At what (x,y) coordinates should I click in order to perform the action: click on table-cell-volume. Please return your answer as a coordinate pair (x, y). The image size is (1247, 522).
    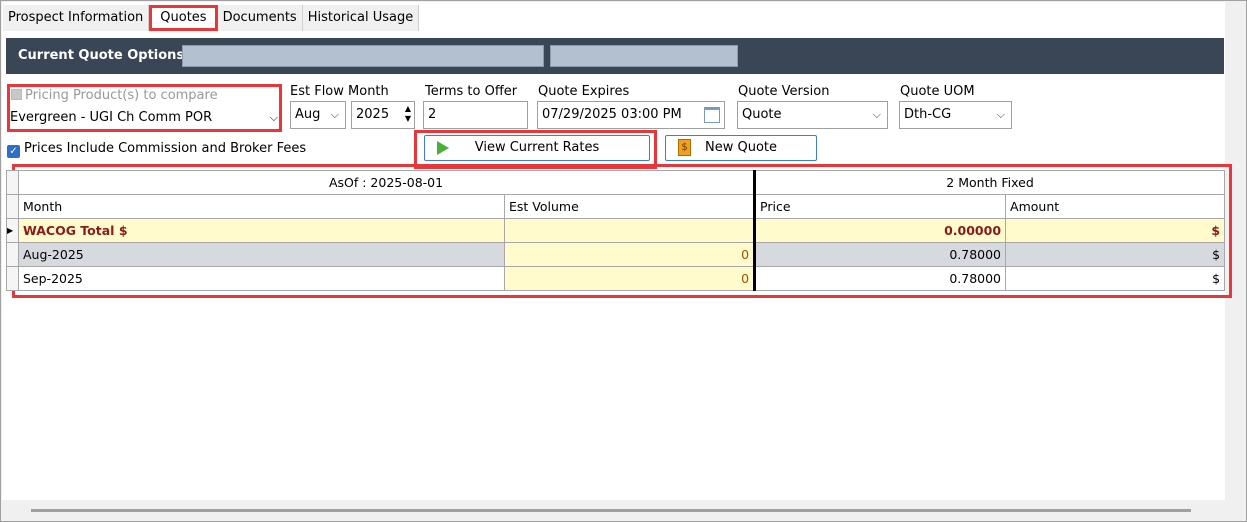
    Looking at the image, I should click on (630, 230).